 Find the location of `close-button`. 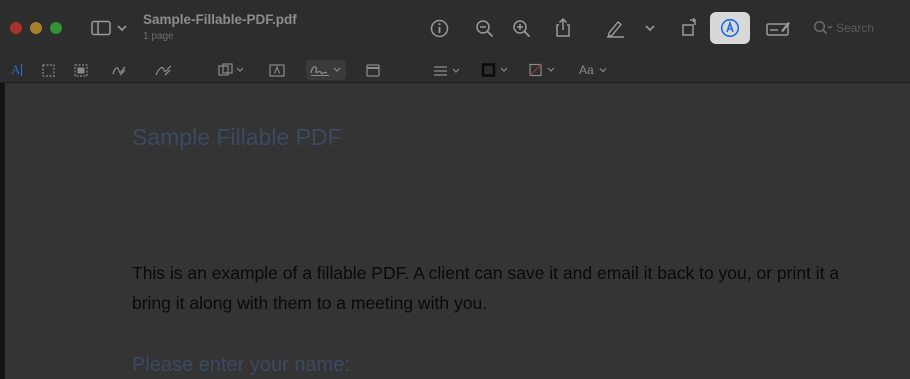

close-button is located at coordinates (16, 28).